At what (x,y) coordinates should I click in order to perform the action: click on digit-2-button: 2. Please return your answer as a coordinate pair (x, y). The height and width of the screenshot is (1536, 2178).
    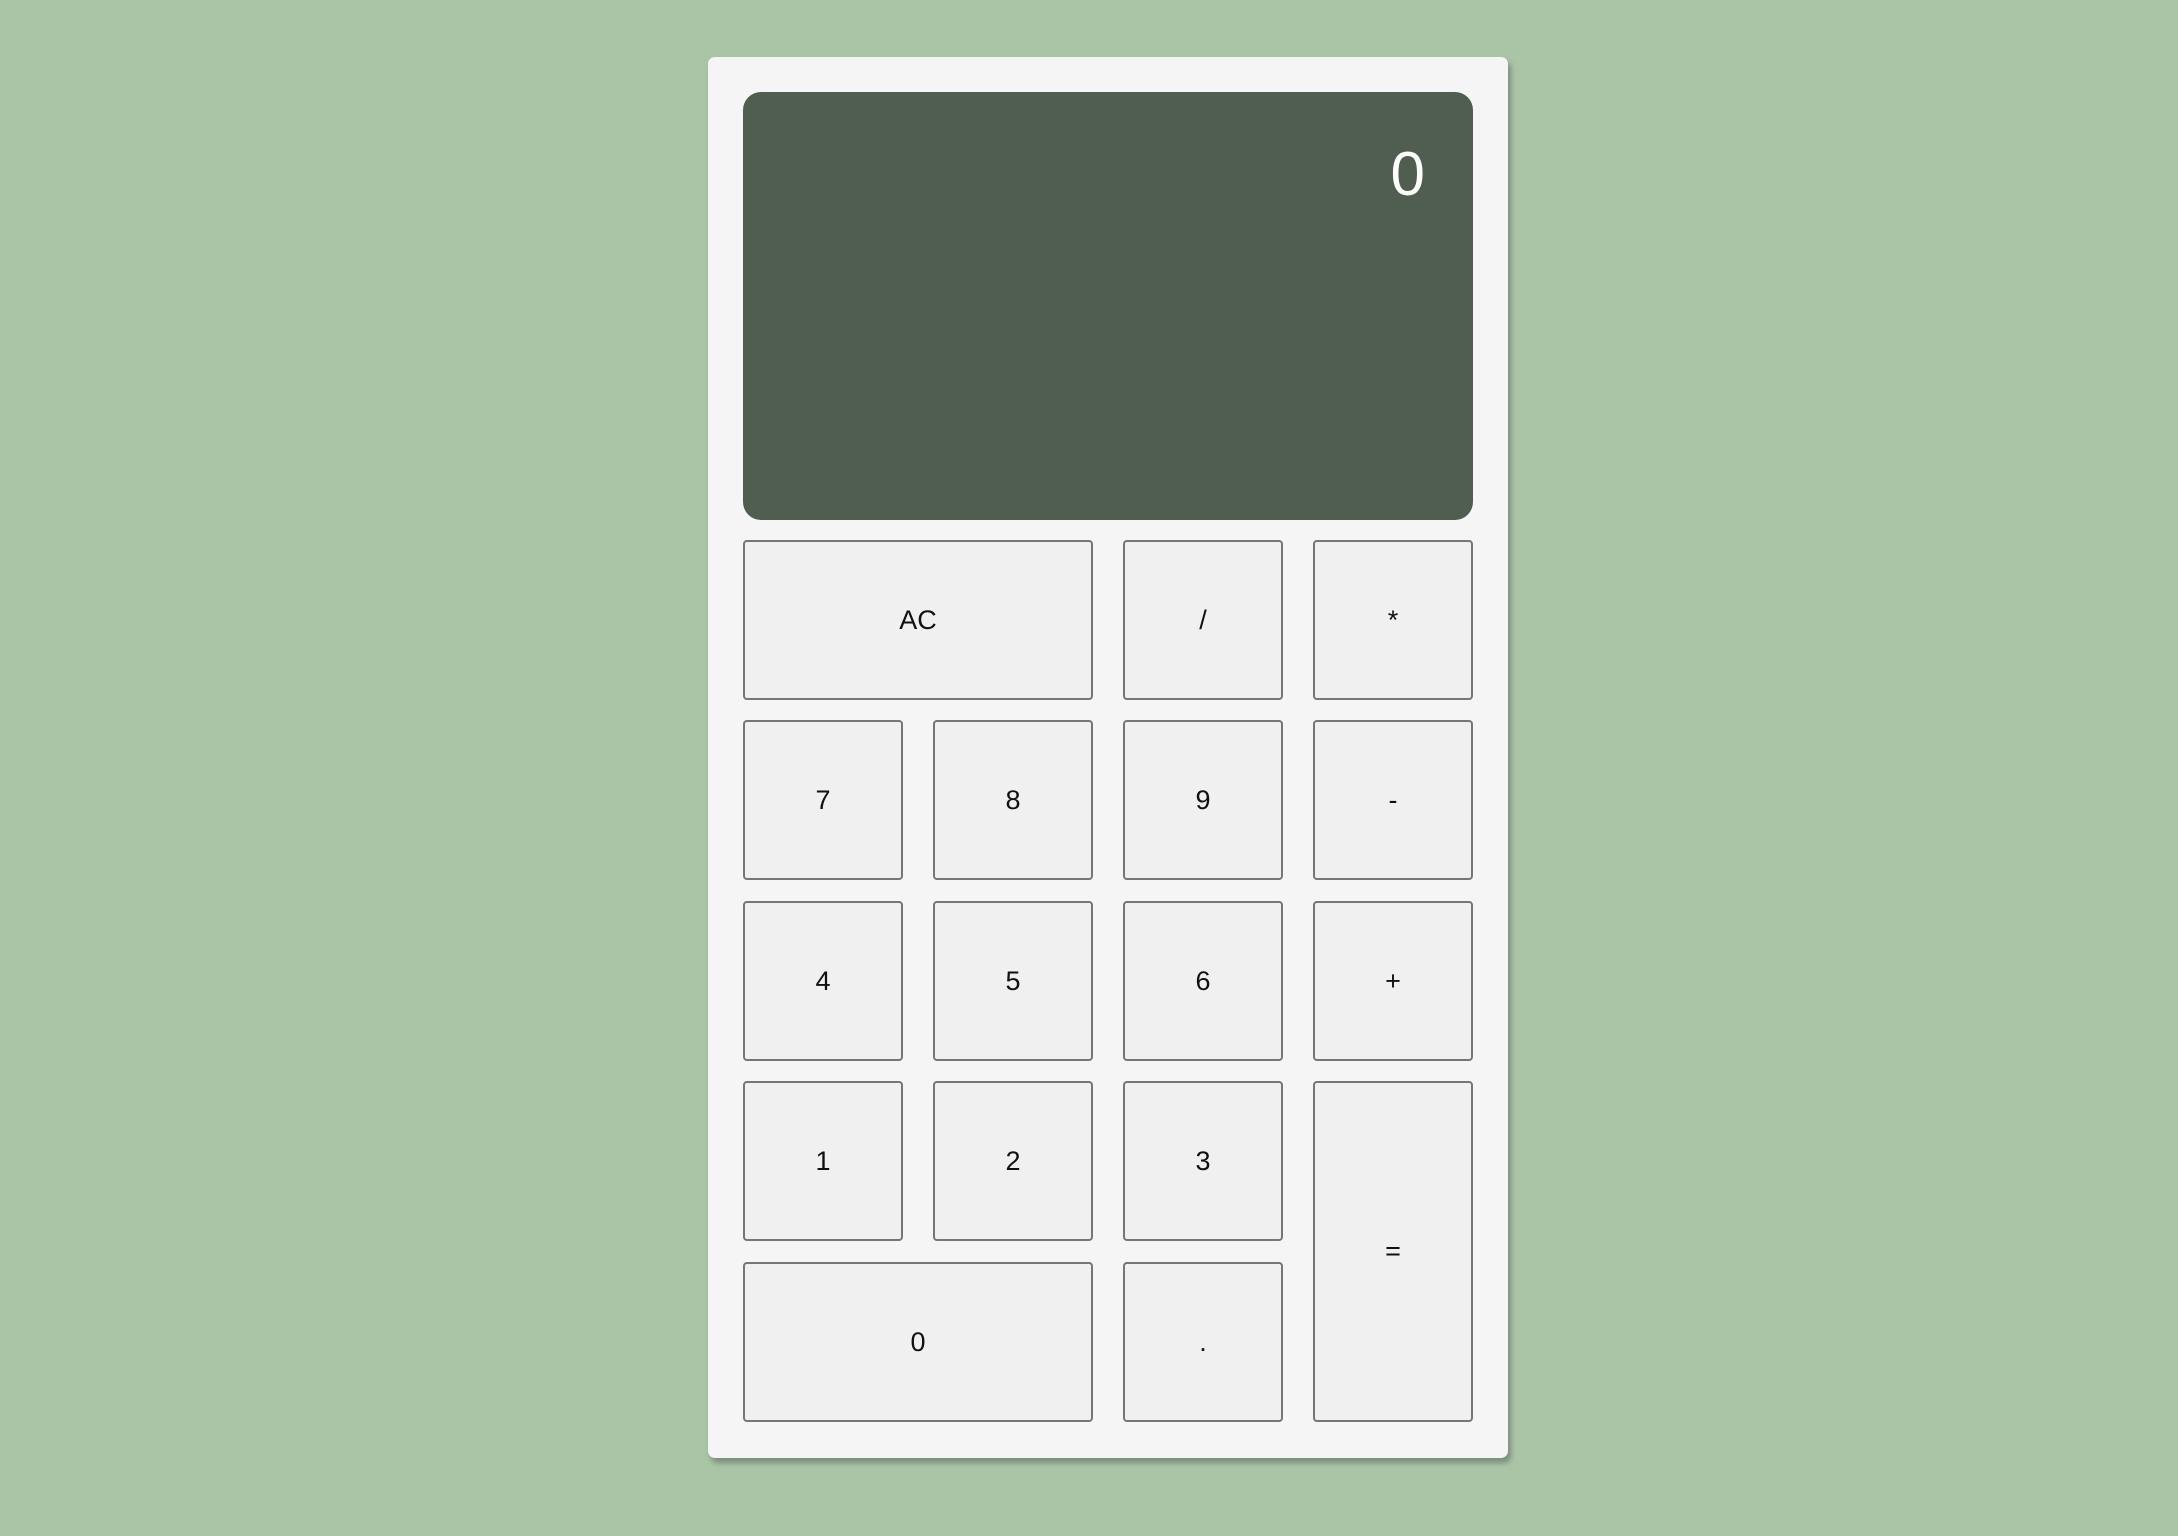
    Looking at the image, I should click on (1013, 1161).